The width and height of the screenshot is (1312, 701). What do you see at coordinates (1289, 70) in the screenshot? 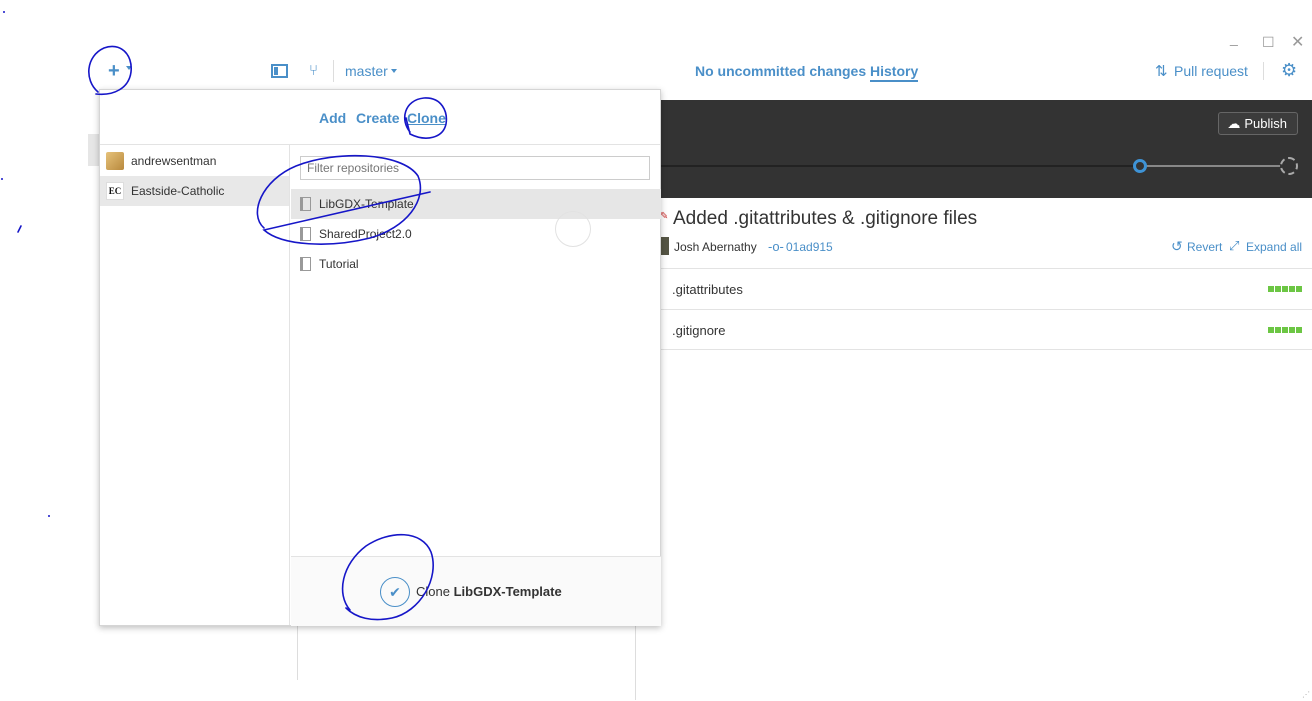
I see `gear-icon: ⚙` at bounding box center [1289, 70].